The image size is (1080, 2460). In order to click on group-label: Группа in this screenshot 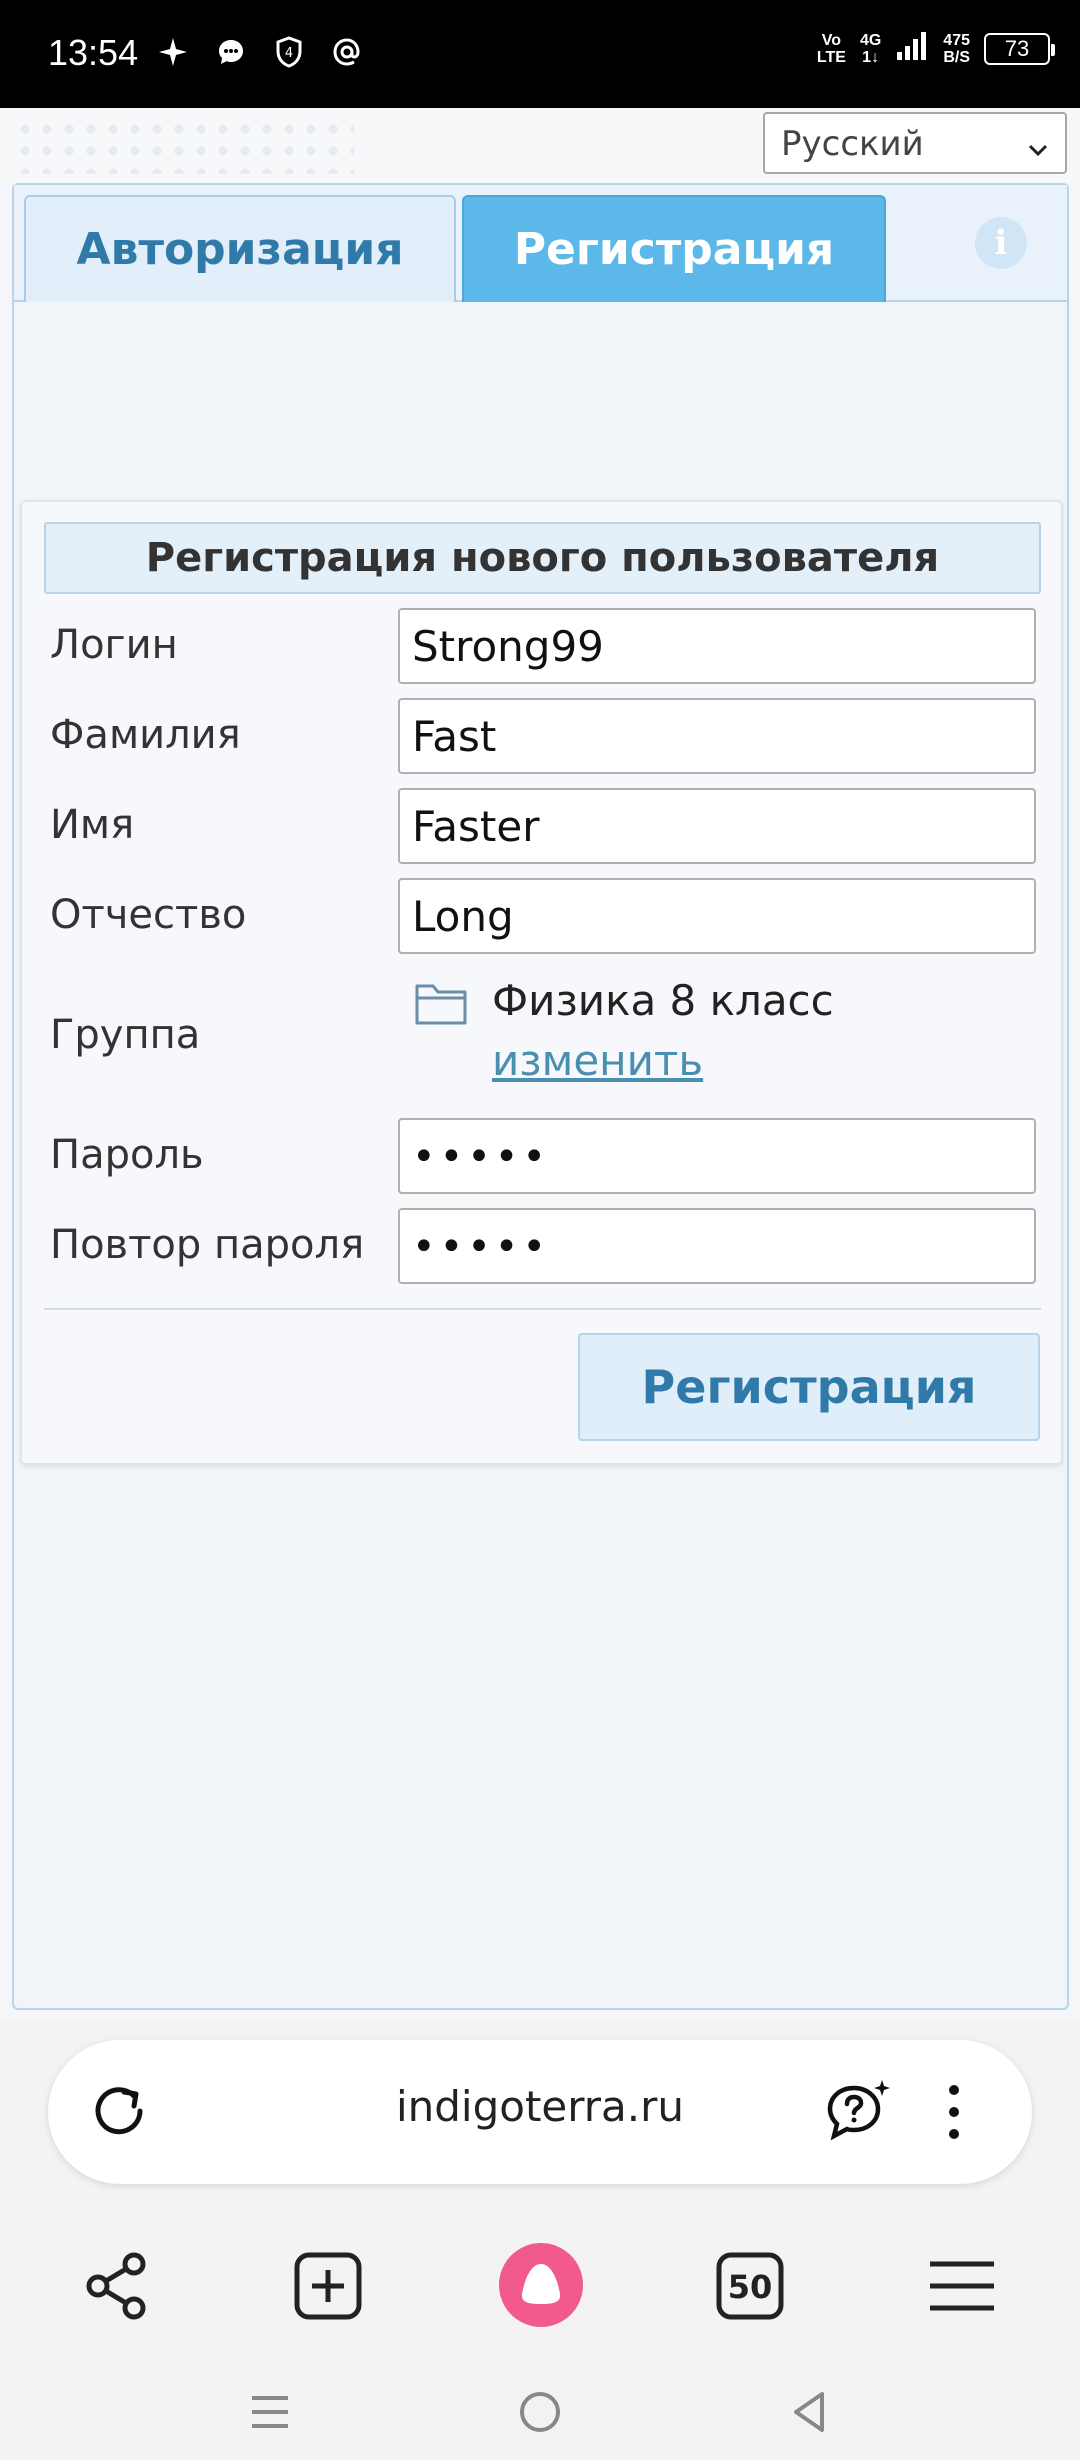, I will do `click(125, 1035)`.